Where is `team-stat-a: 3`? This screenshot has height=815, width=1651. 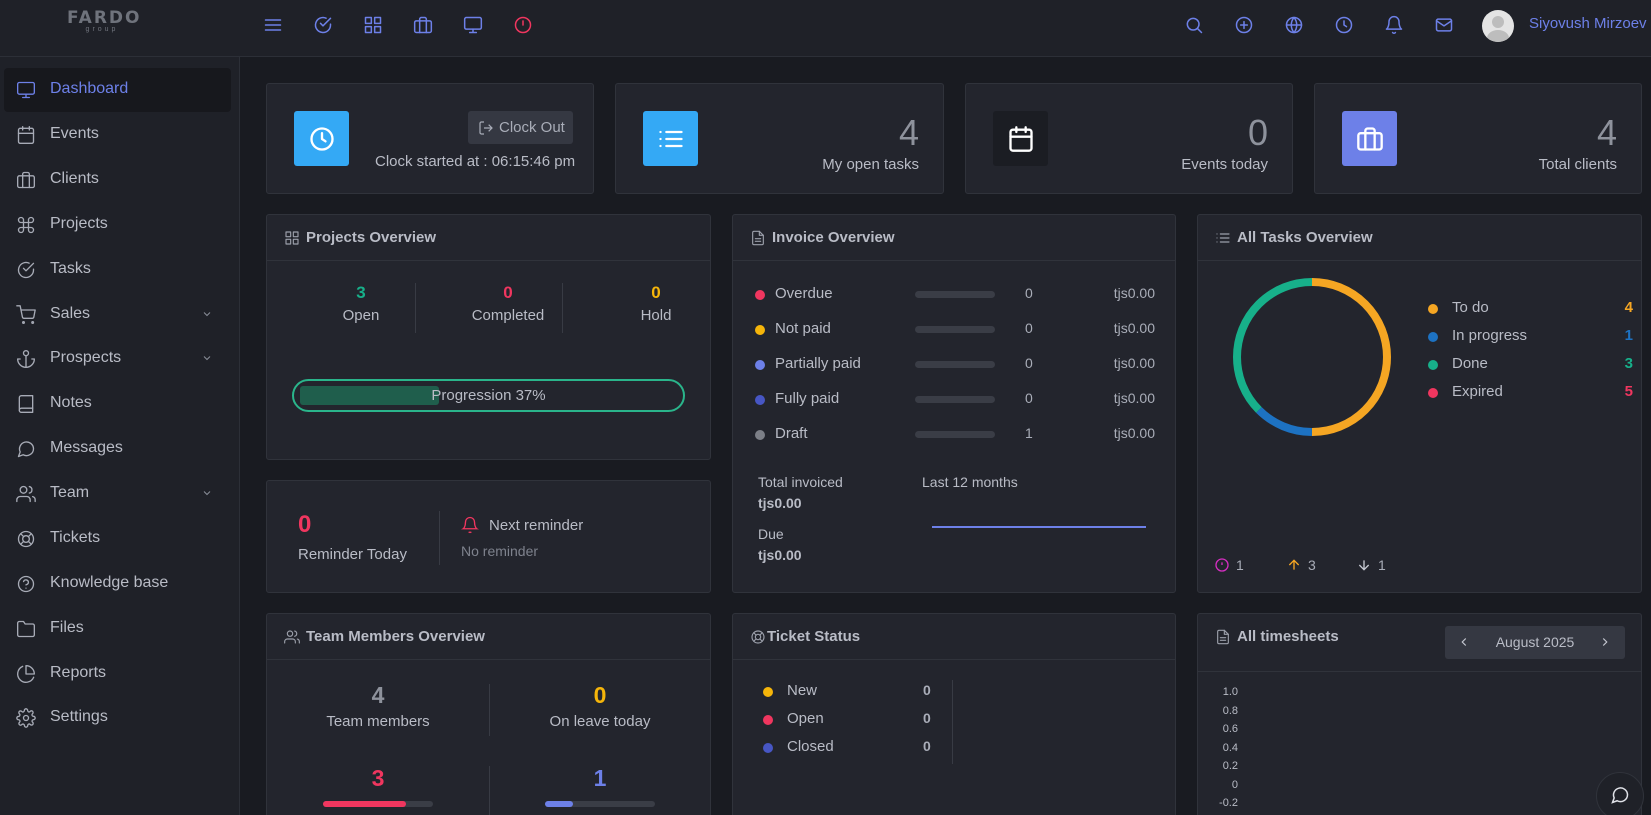 team-stat-a: 3 is located at coordinates (378, 778).